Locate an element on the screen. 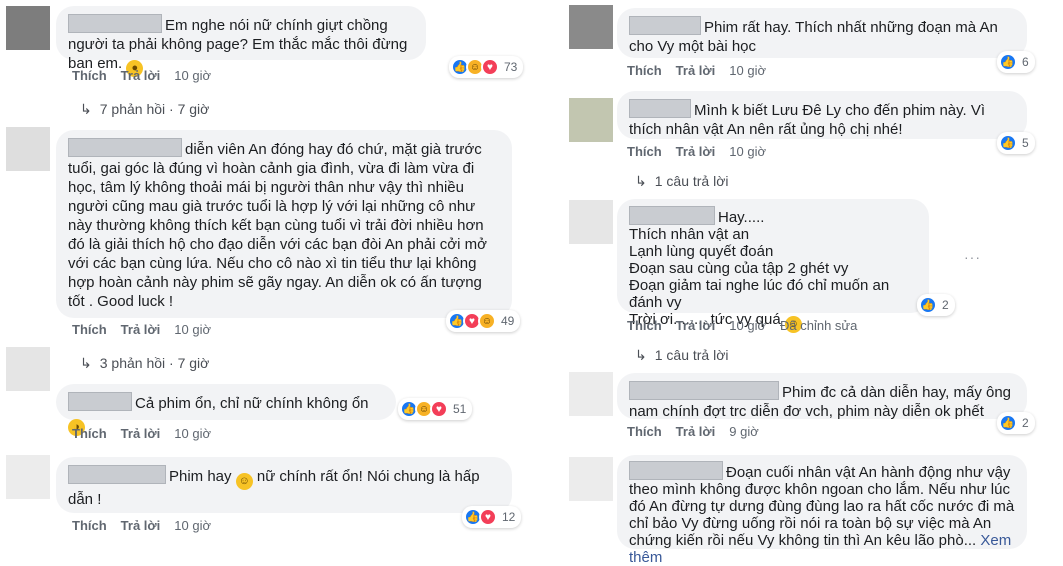 The width and height of the screenshot is (1063, 566). reaction-count: 51 is located at coordinates (460, 409).